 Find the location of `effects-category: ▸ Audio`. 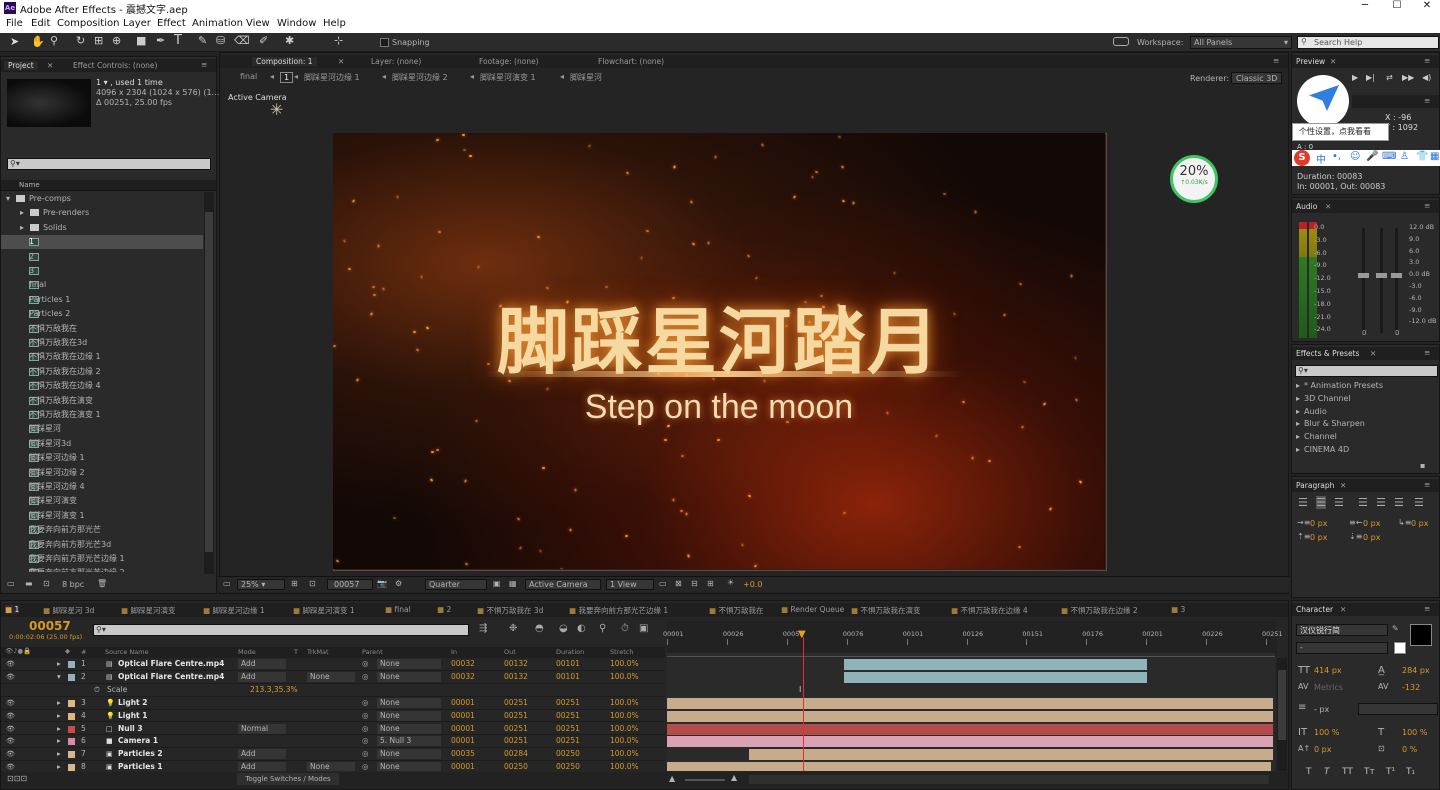

effects-category: ▸ Audio is located at coordinates (1359, 412).